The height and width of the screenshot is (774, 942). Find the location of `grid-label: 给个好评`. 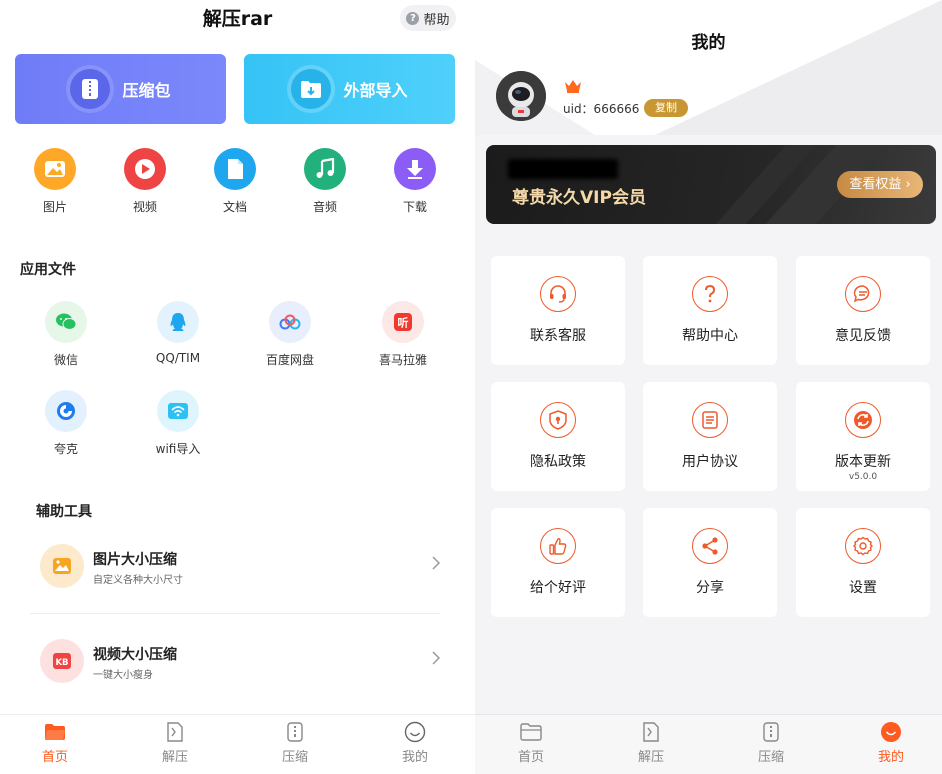

grid-label: 给个好评 is located at coordinates (558, 588).